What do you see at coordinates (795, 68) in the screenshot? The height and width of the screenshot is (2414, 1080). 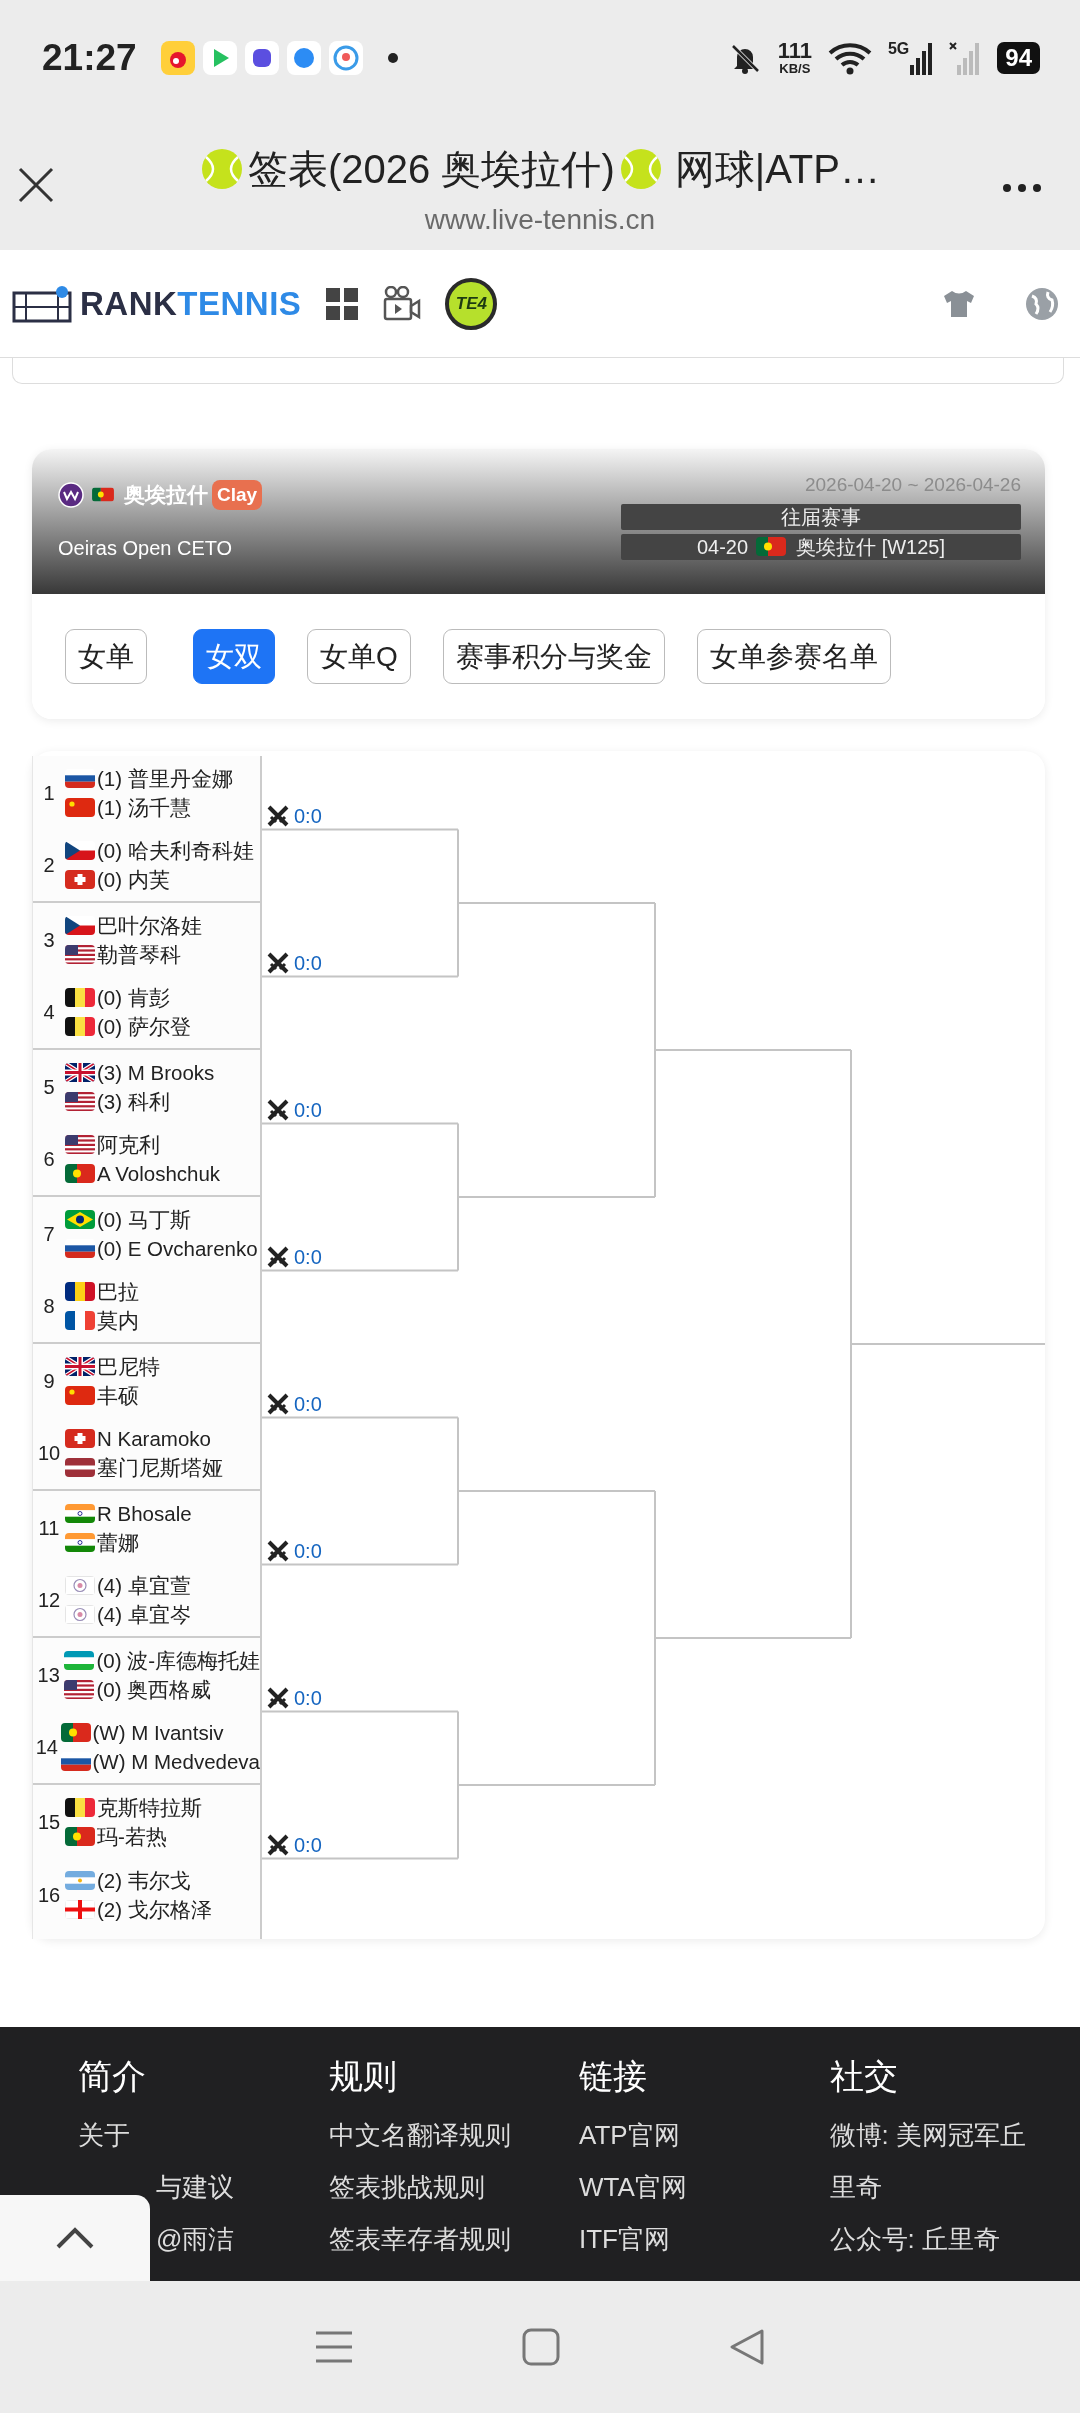 I see `net-unit: KB/S` at bounding box center [795, 68].